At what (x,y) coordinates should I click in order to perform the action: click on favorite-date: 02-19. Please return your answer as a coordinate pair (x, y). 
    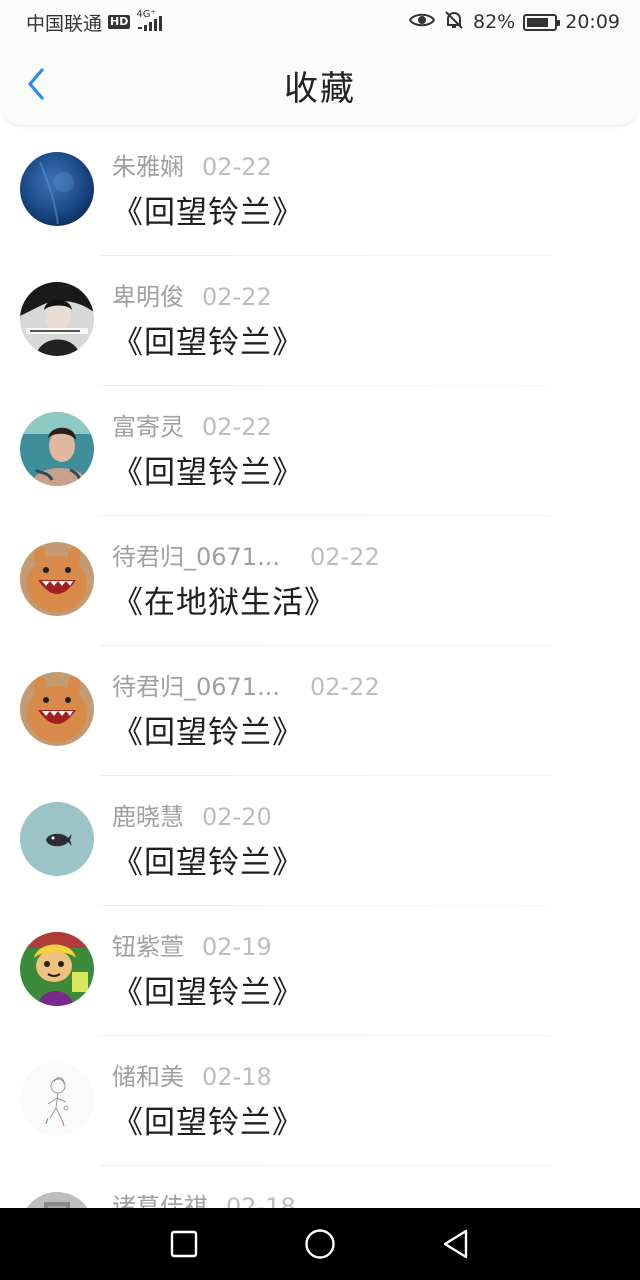
    Looking at the image, I should click on (237, 947).